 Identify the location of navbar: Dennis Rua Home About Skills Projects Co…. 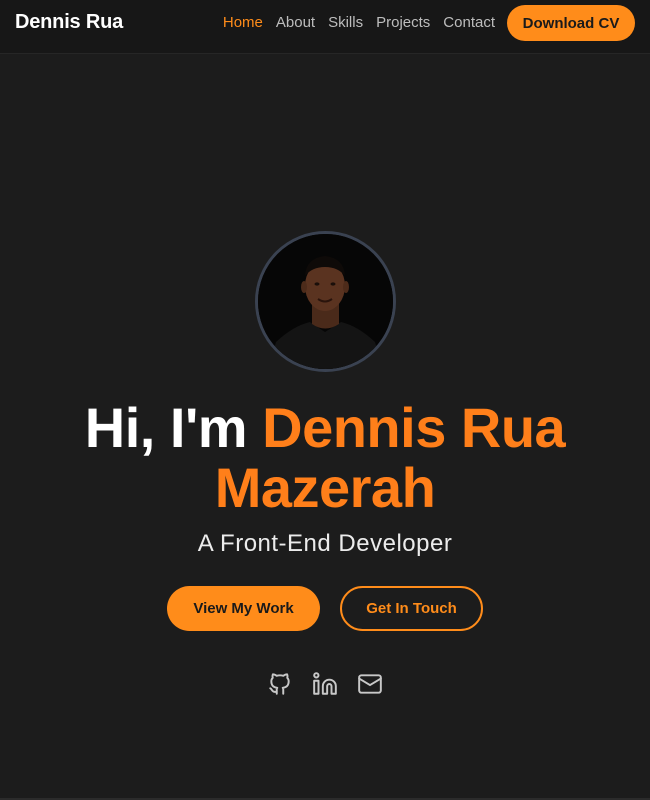
(325, 27).